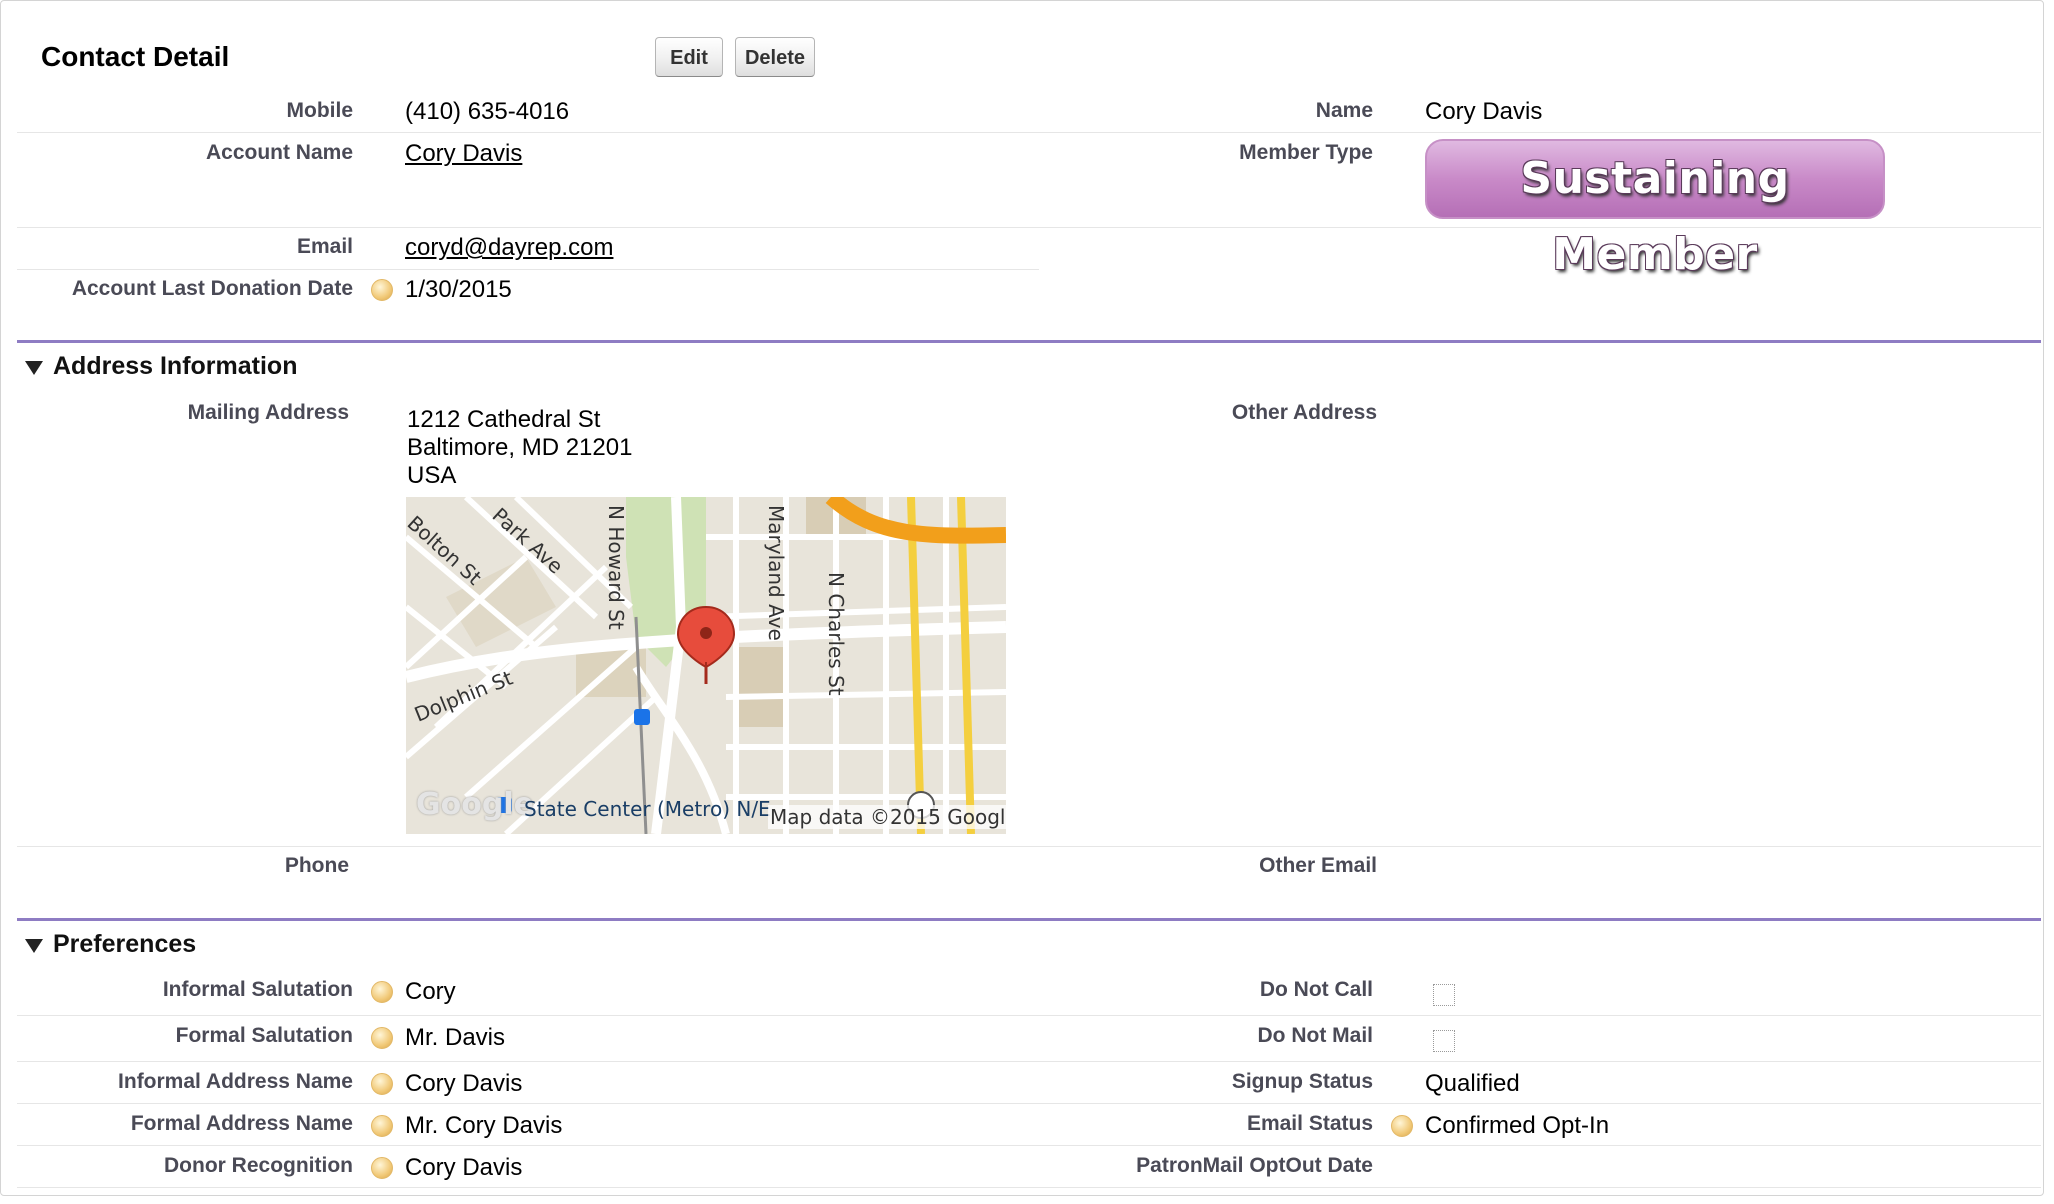 This screenshot has width=2054, height=1204. I want to click on svg-text: Maryland Ave, so click(776, 573).